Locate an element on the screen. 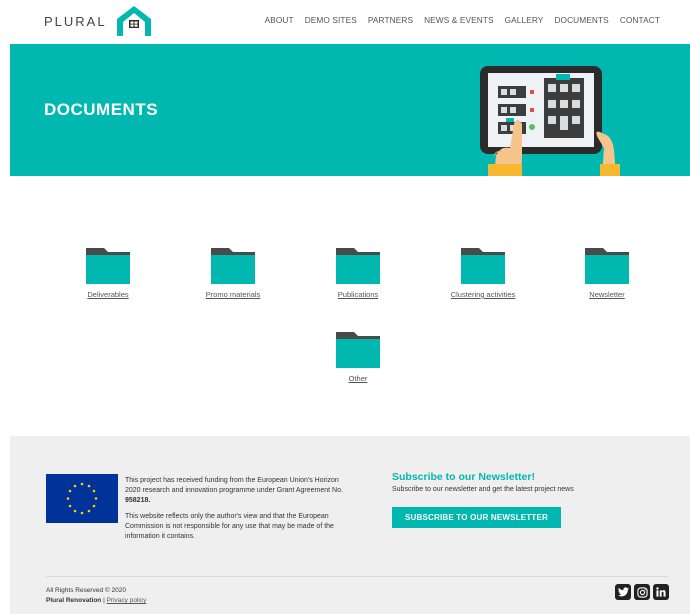 This screenshot has width=690, height=614. logo: PLURAL is located at coordinates (98, 21).